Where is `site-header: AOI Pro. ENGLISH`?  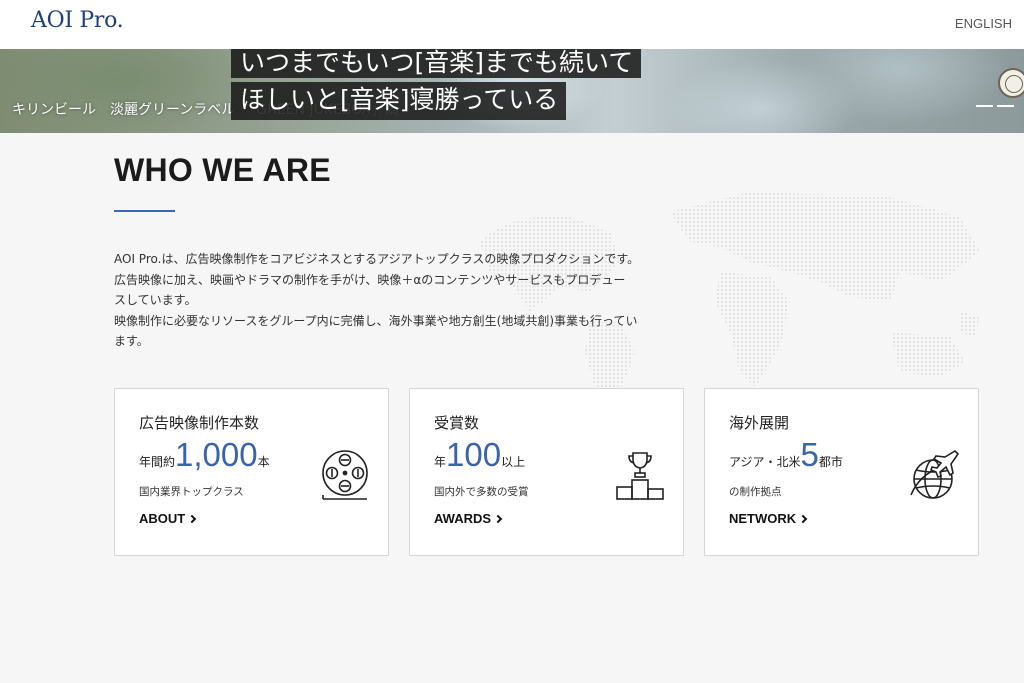 site-header: AOI Pro. ENGLISH is located at coordinates (512, 24).